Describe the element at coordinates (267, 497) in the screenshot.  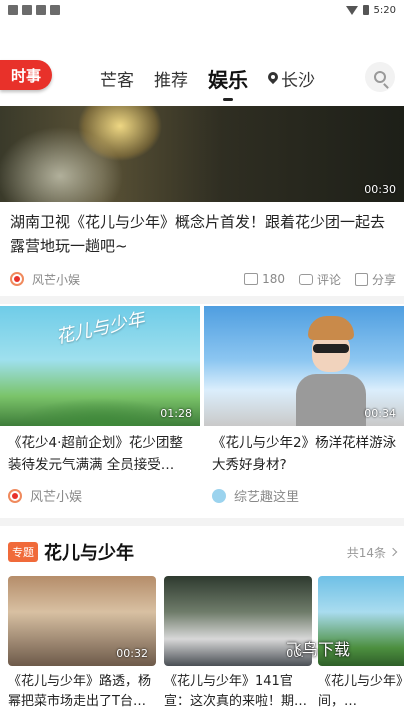
I see `source-name: 综艺趣这里` at that location.